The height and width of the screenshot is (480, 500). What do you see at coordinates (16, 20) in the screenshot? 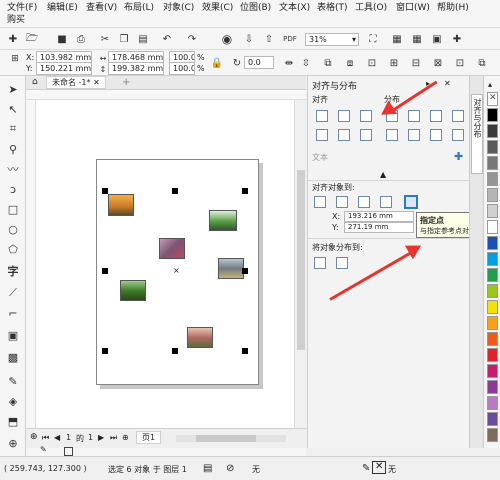
I see `menu-buy: 购买` at bounding box center [16, 20].